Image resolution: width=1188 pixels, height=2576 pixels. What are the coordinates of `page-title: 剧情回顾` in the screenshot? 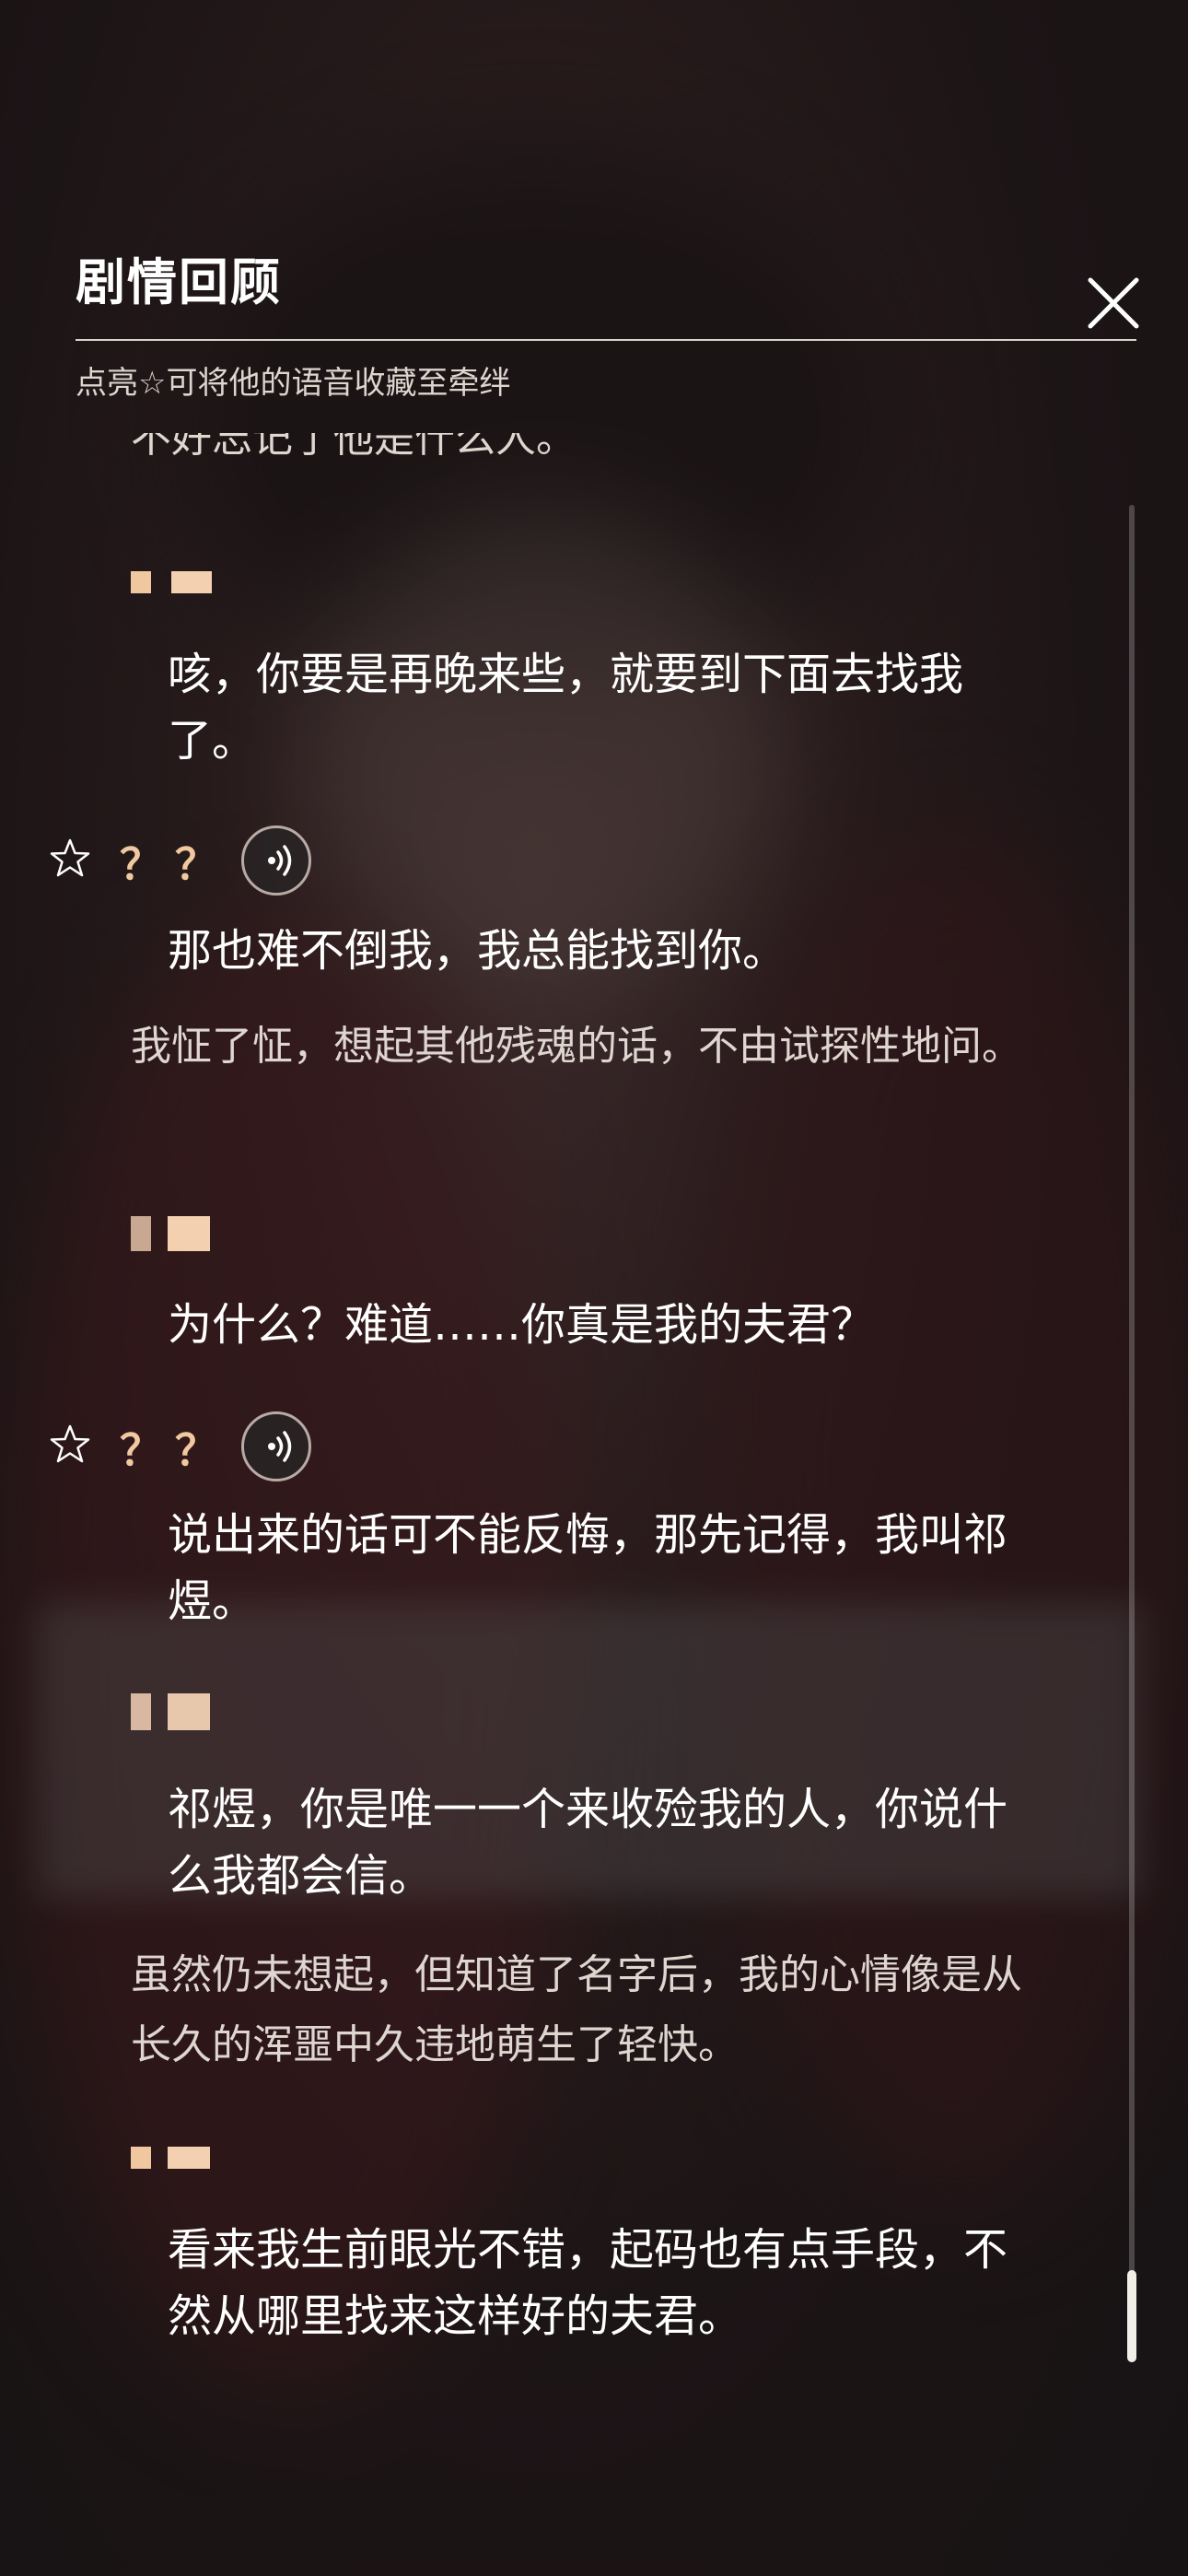 It's located at (179, 281).